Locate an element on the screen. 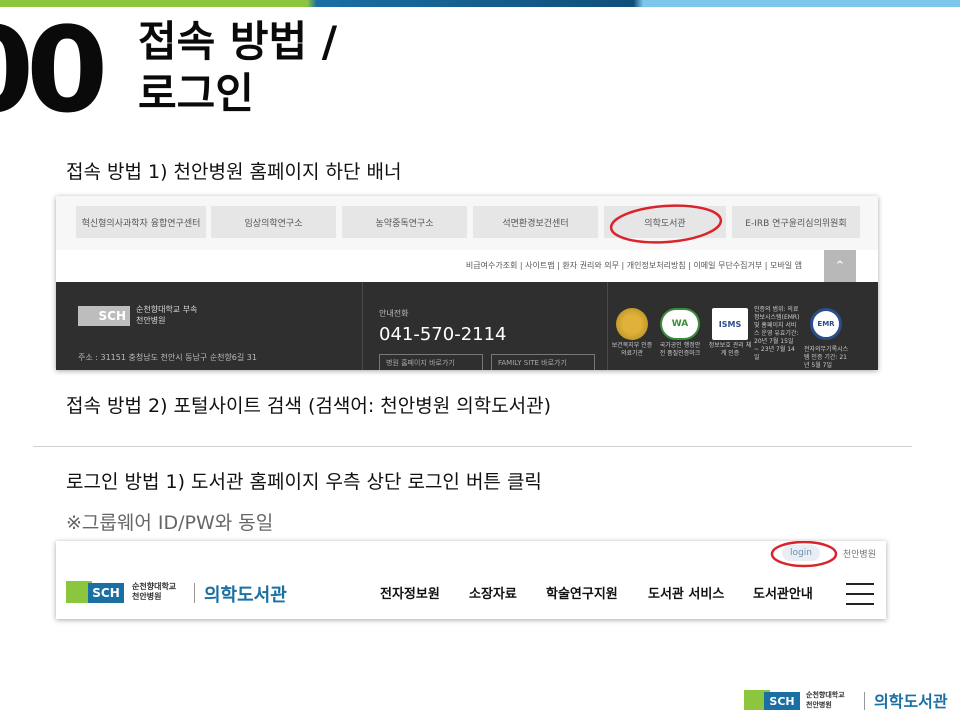  section-number: 00 is located at coordinates (54, 70).